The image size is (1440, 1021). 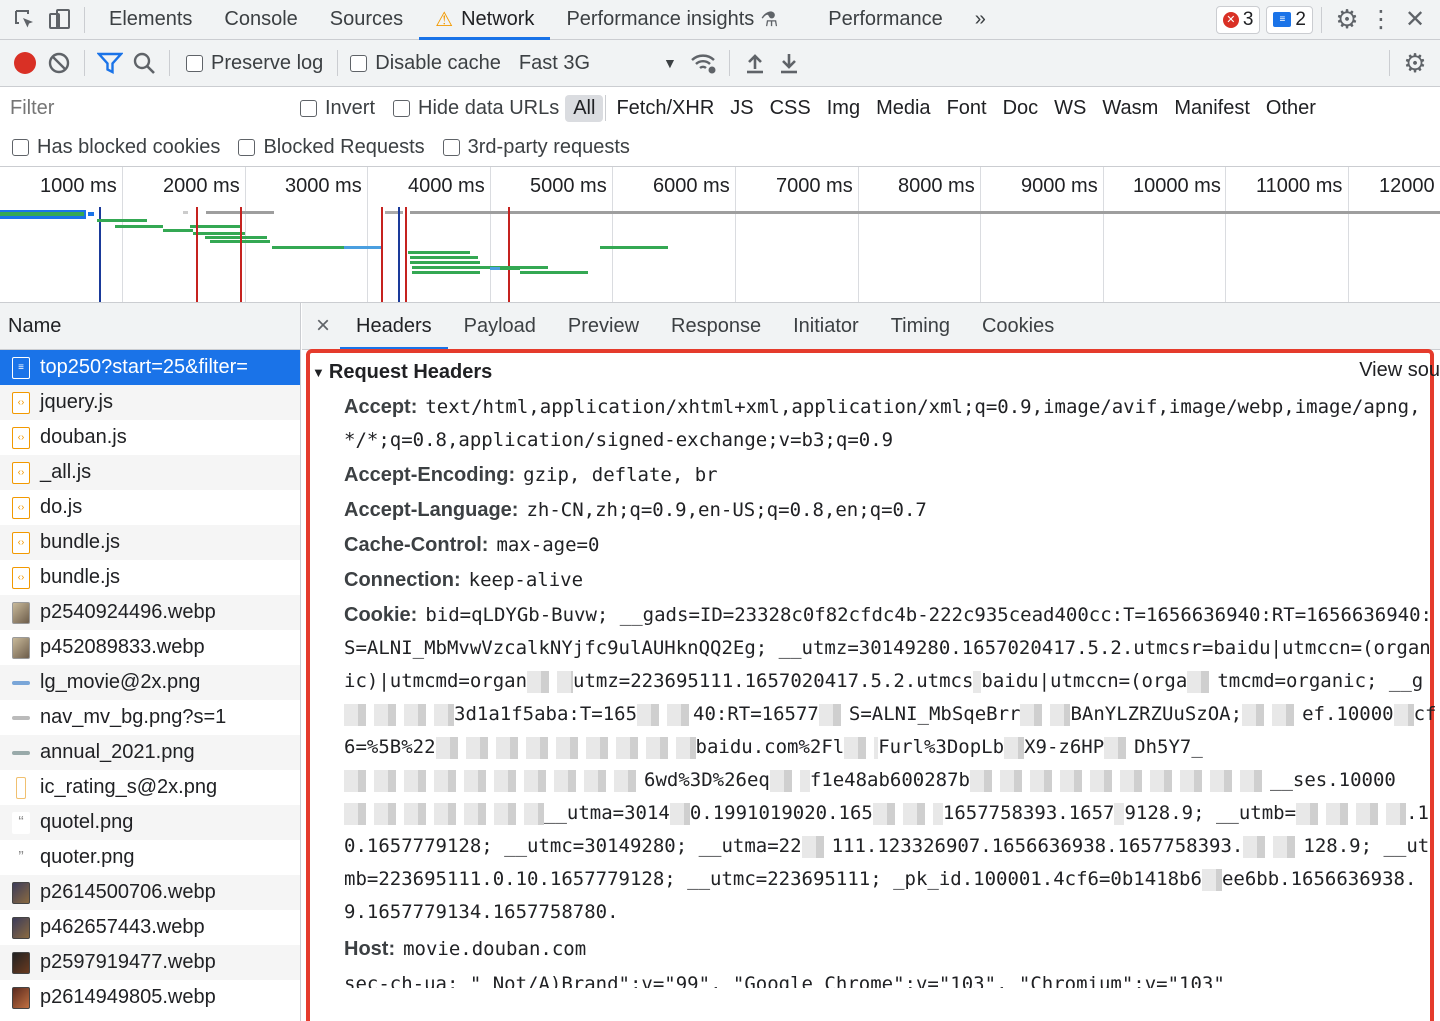 I want to click on type-filter-font: Font, so click(x=967, y=108).